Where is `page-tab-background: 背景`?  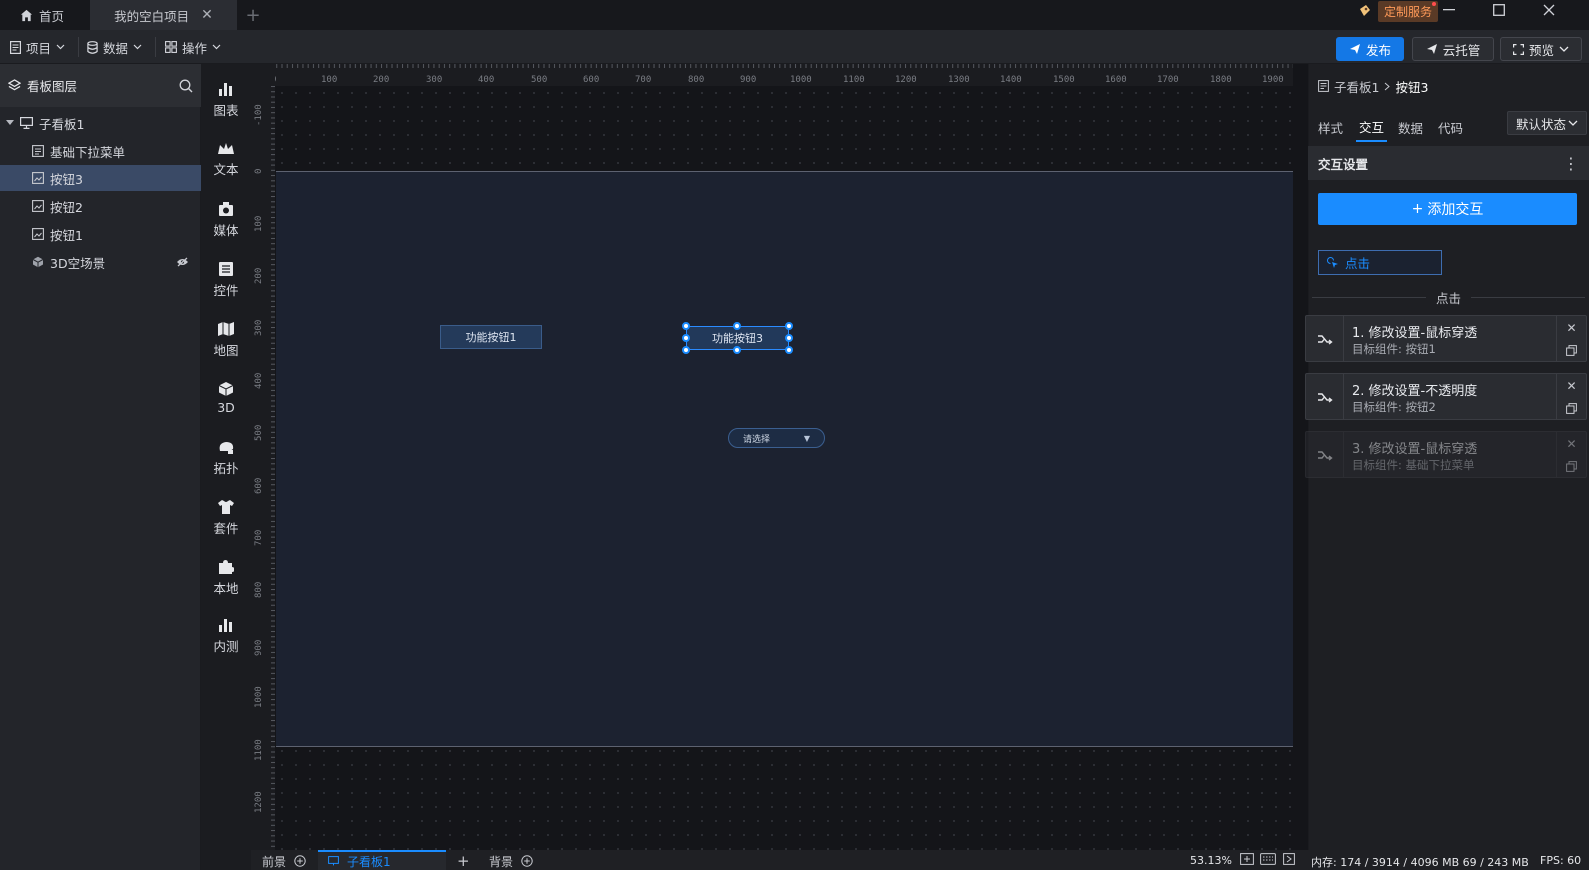 page-tab-background: 背景 is located at coordinates (511, 861).